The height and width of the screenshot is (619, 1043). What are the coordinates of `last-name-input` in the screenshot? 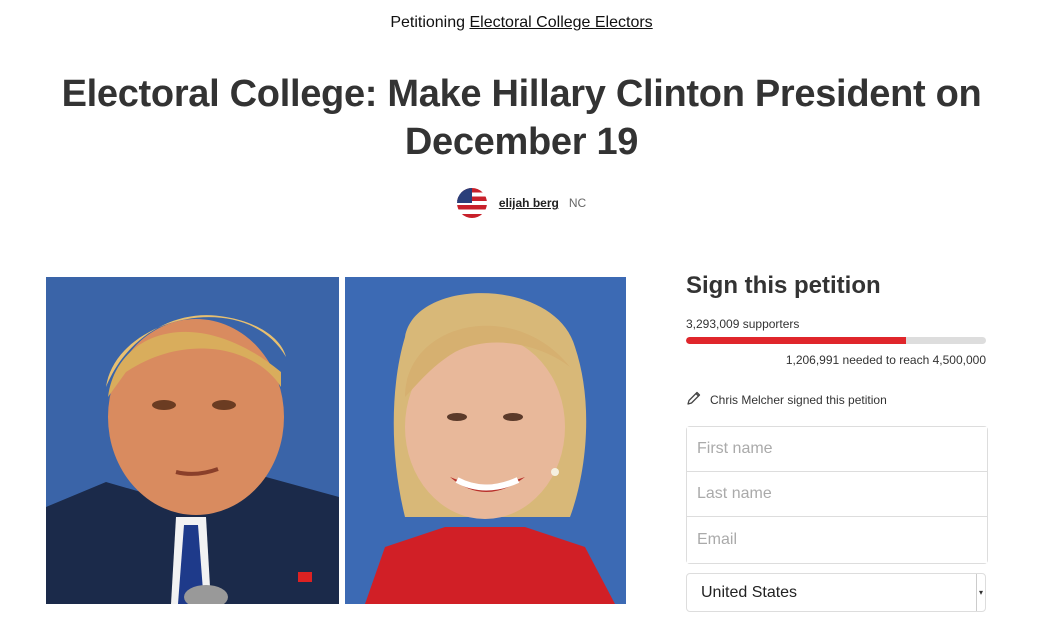 It's located at (837, 494).